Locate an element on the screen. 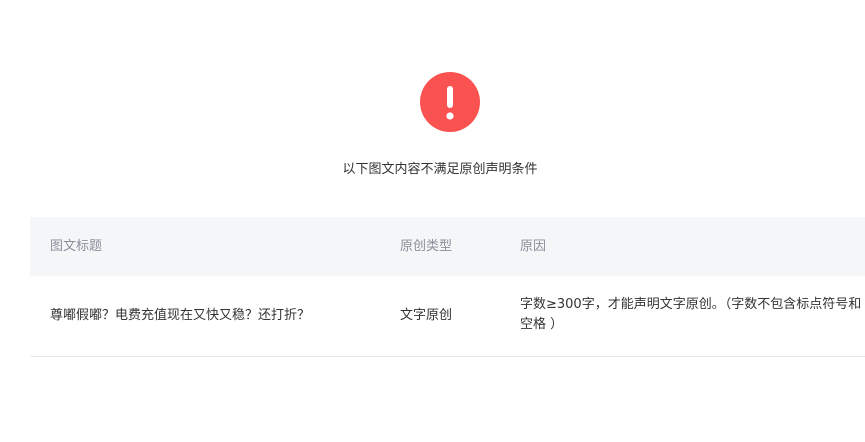 The image size is (865, 442). column-header-title: 图文标题 is located at coordinates (76, 246).